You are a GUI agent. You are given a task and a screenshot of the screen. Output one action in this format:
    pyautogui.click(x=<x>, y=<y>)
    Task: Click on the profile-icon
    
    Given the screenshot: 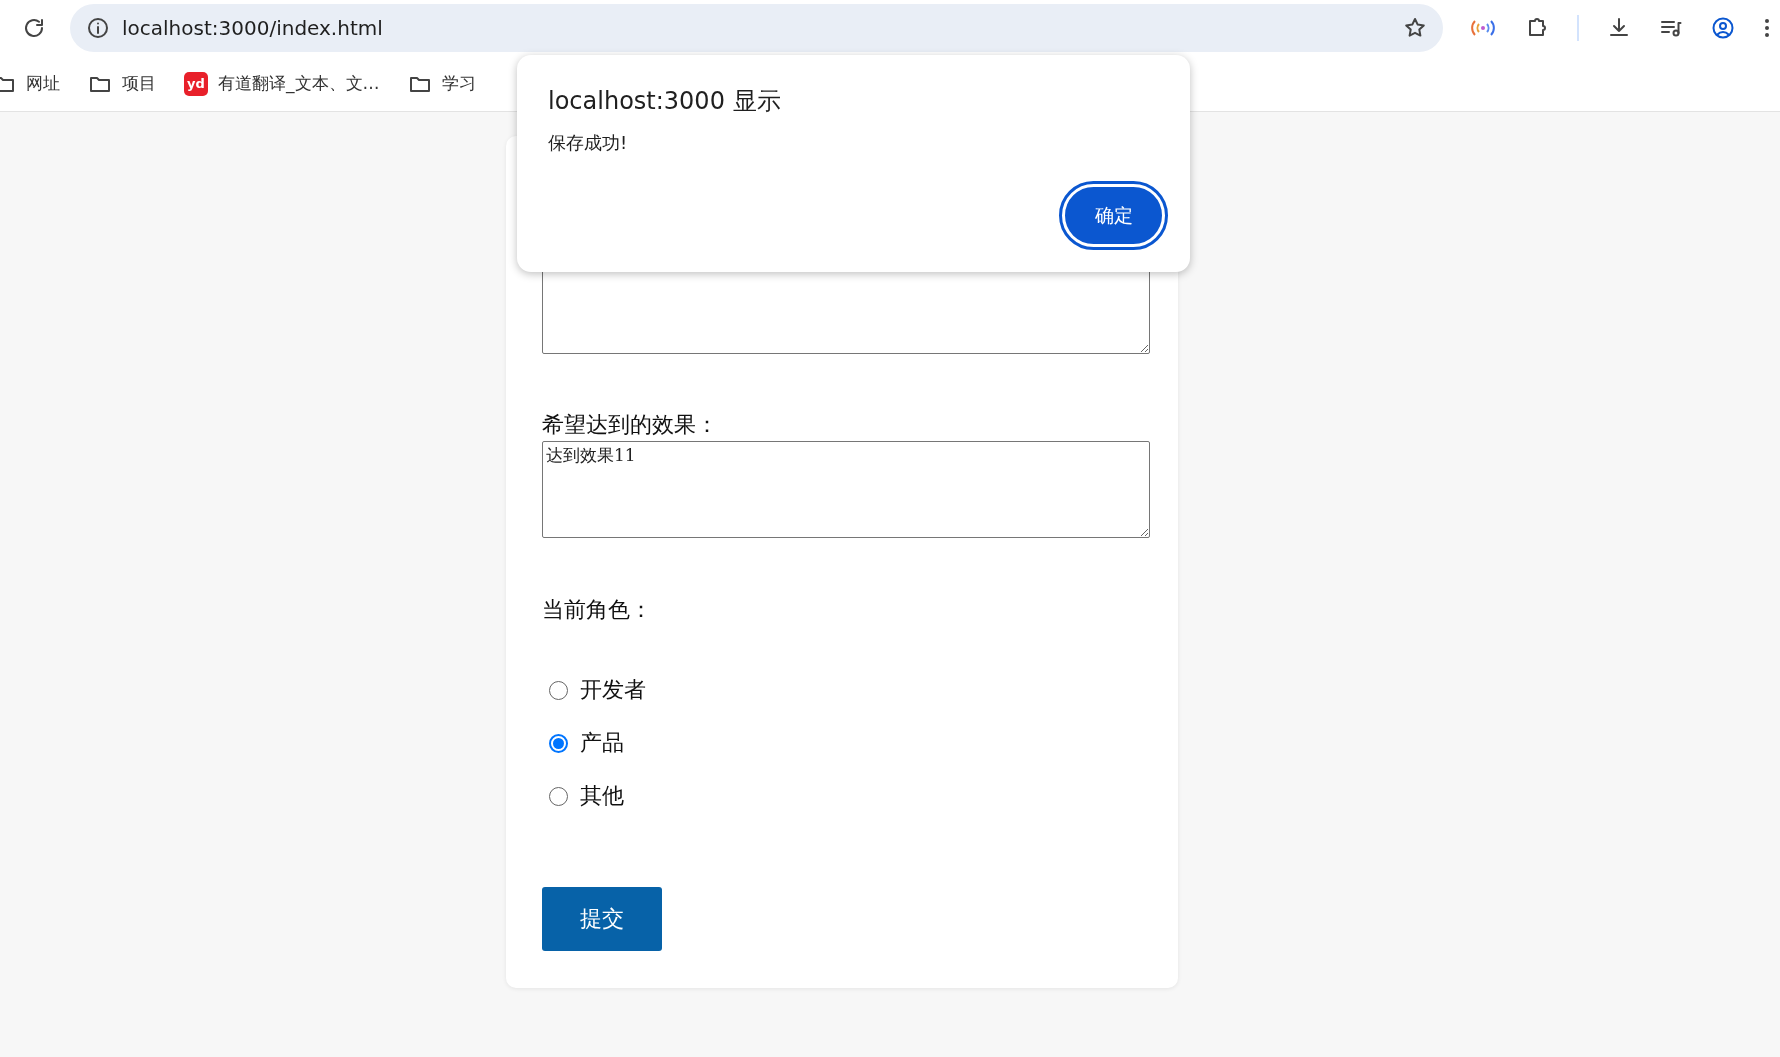 What is the action you would take?
    pyautogui.click(x=1723, y=28)
    